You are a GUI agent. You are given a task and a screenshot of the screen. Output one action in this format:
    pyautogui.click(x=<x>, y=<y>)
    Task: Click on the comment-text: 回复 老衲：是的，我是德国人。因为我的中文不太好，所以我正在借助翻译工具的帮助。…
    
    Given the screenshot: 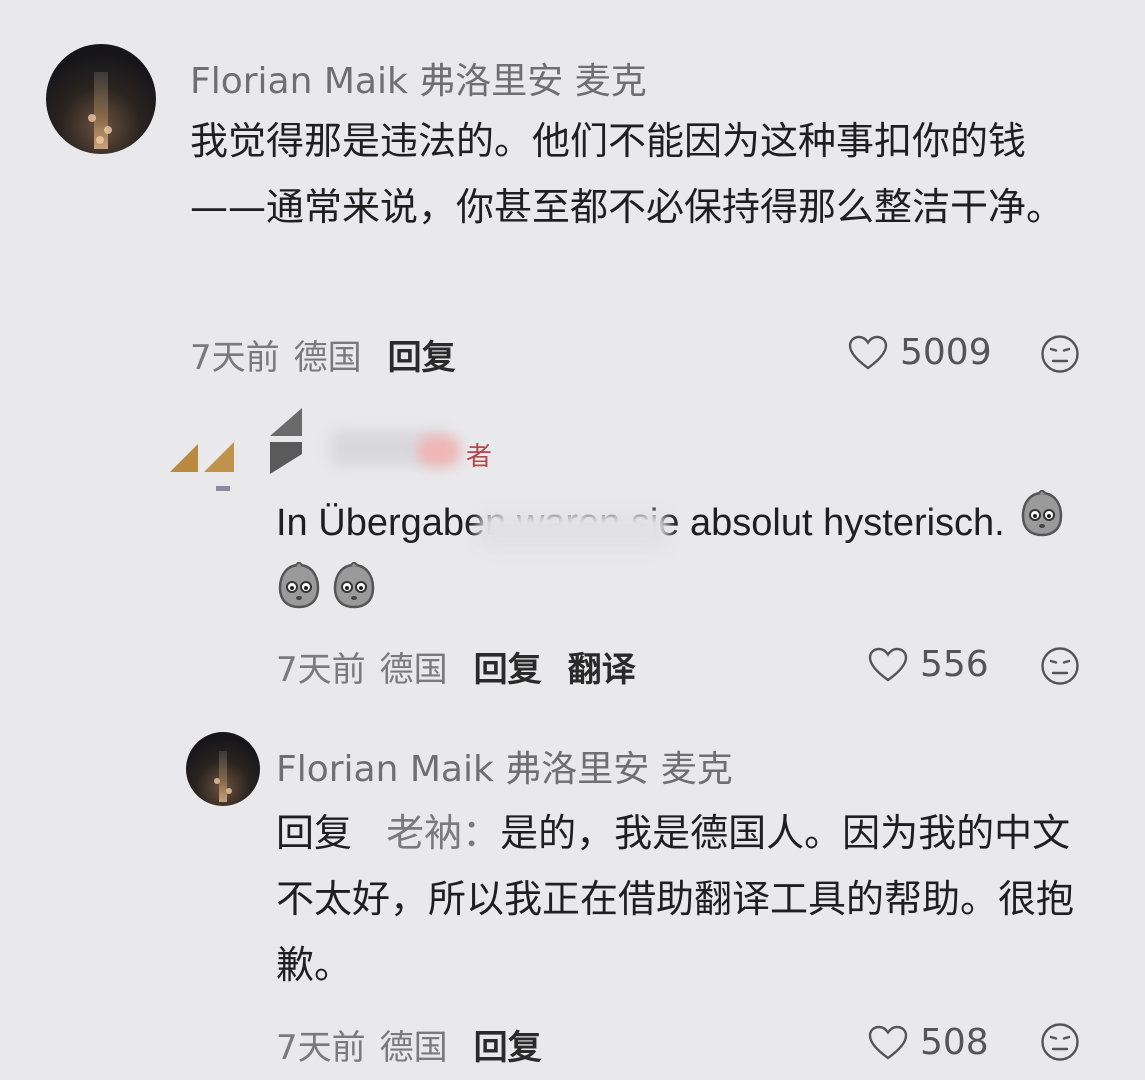 What is the action you would take?
    pyautogui.click(x=681, y=899)
    